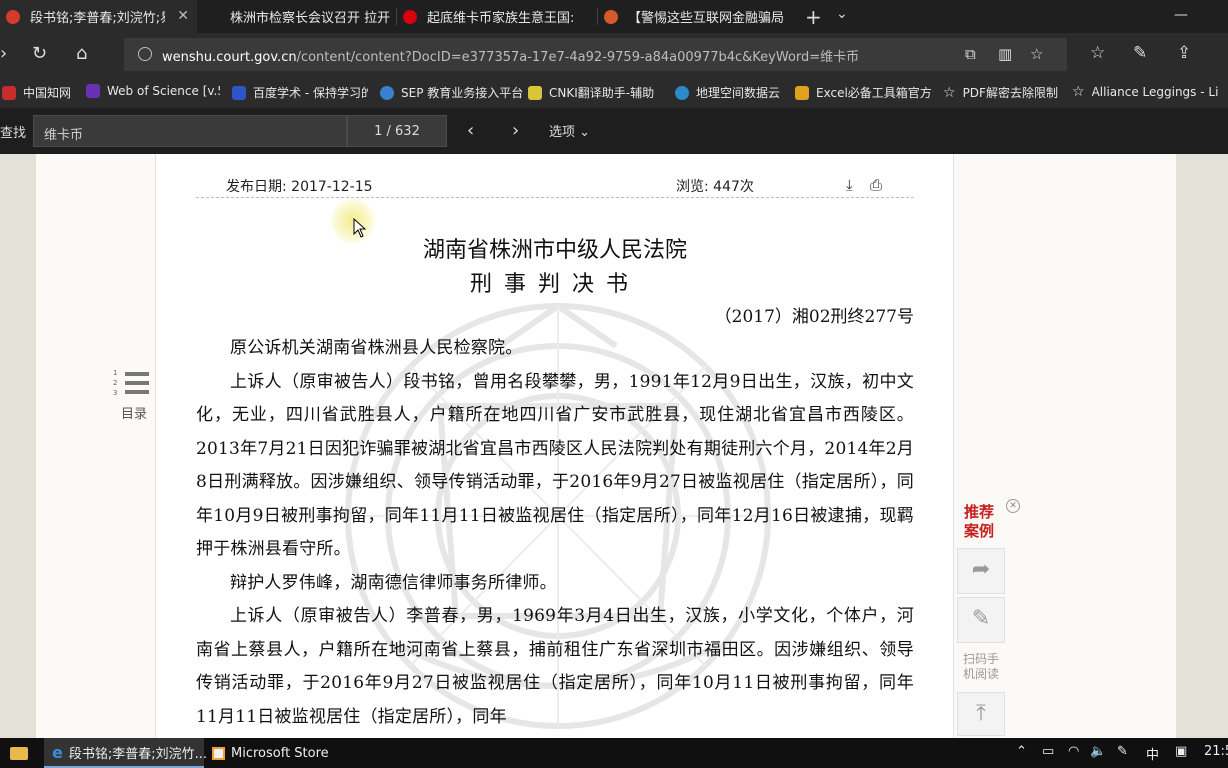 This screenshot has height=768, width=1228. Describe the element at coordinates (1005, 54) in the screenshot. I see `reading-view-icon: ▥` at that location.